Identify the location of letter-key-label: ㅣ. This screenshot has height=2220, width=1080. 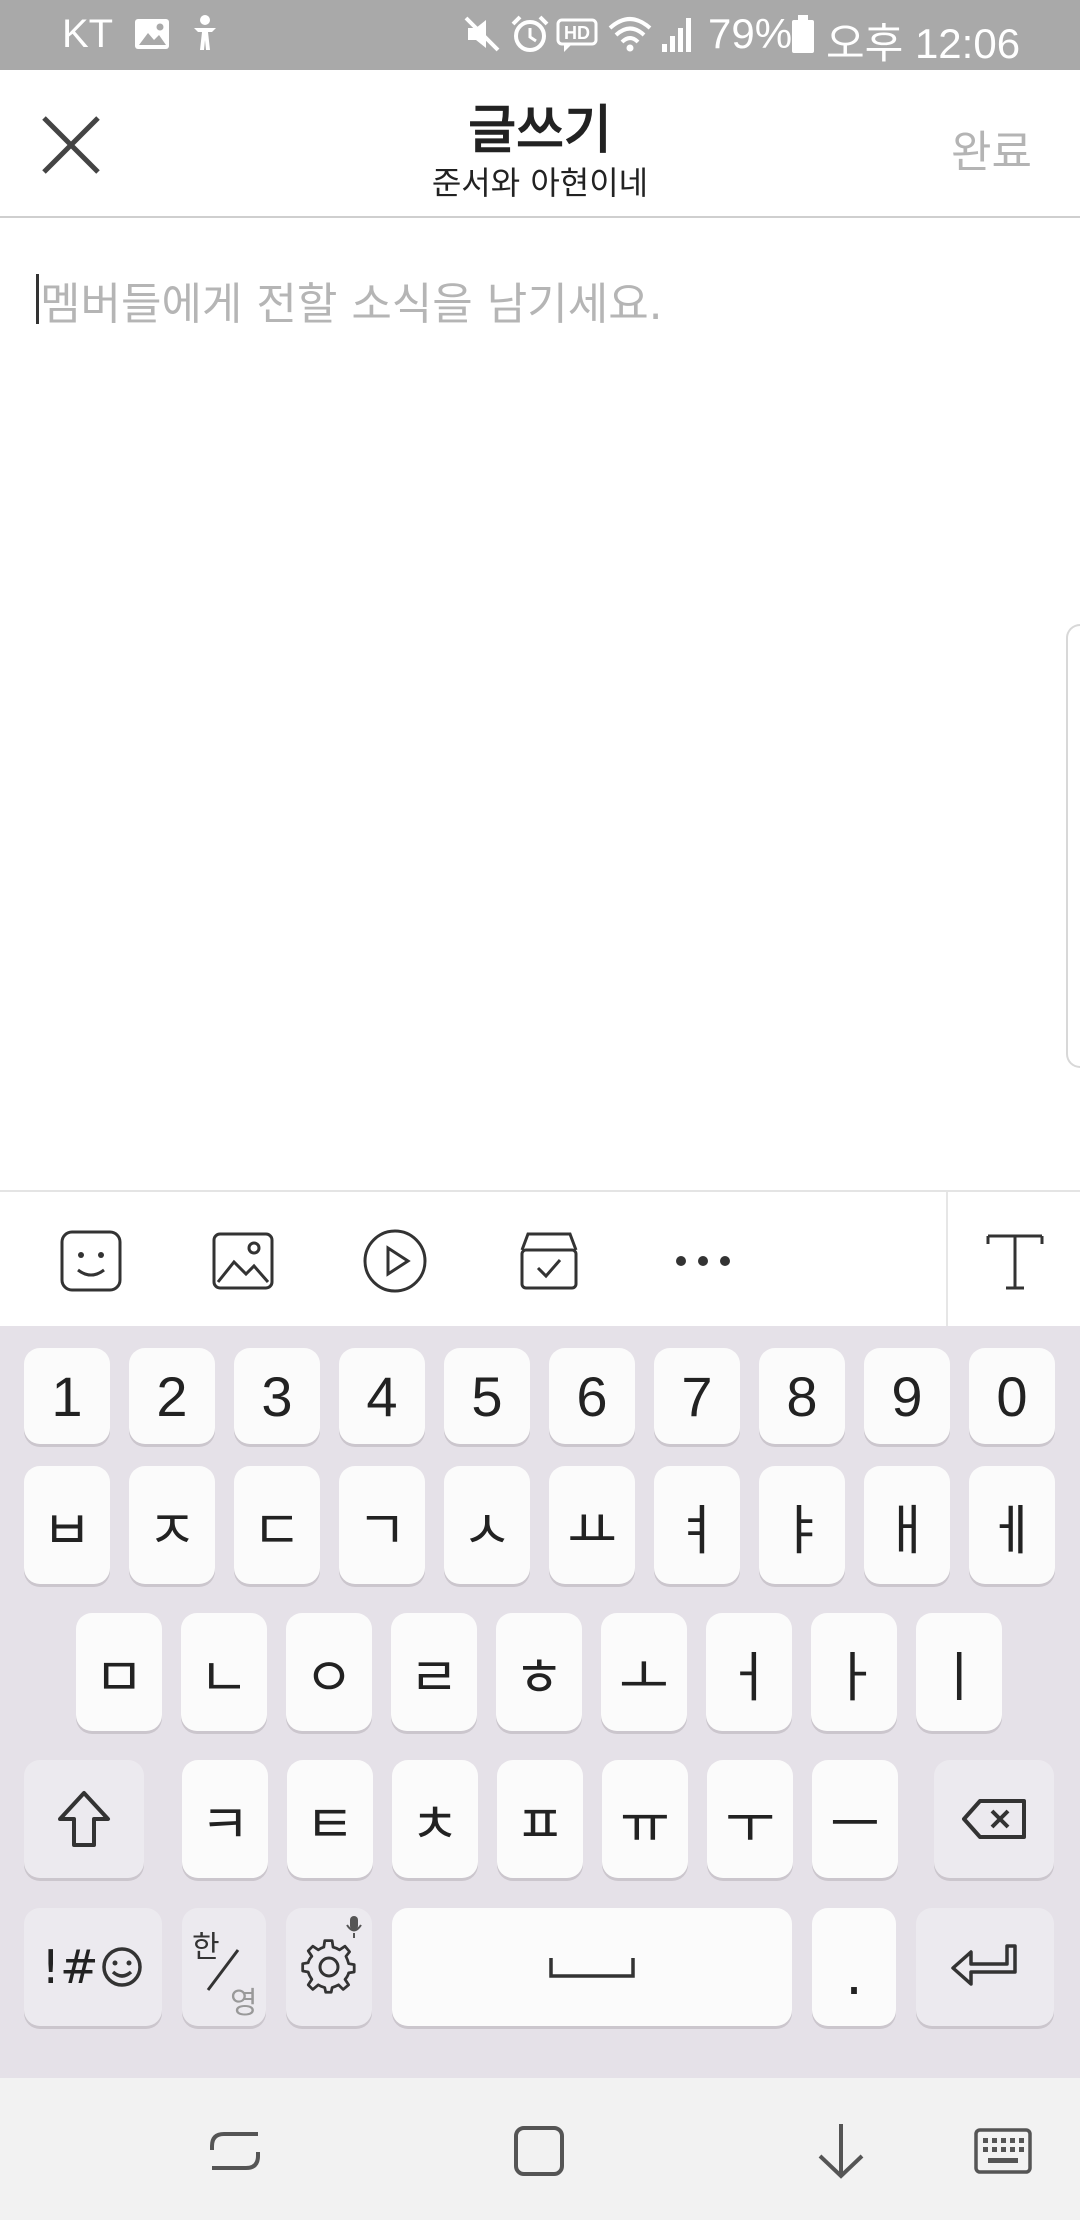
(959, 1677).